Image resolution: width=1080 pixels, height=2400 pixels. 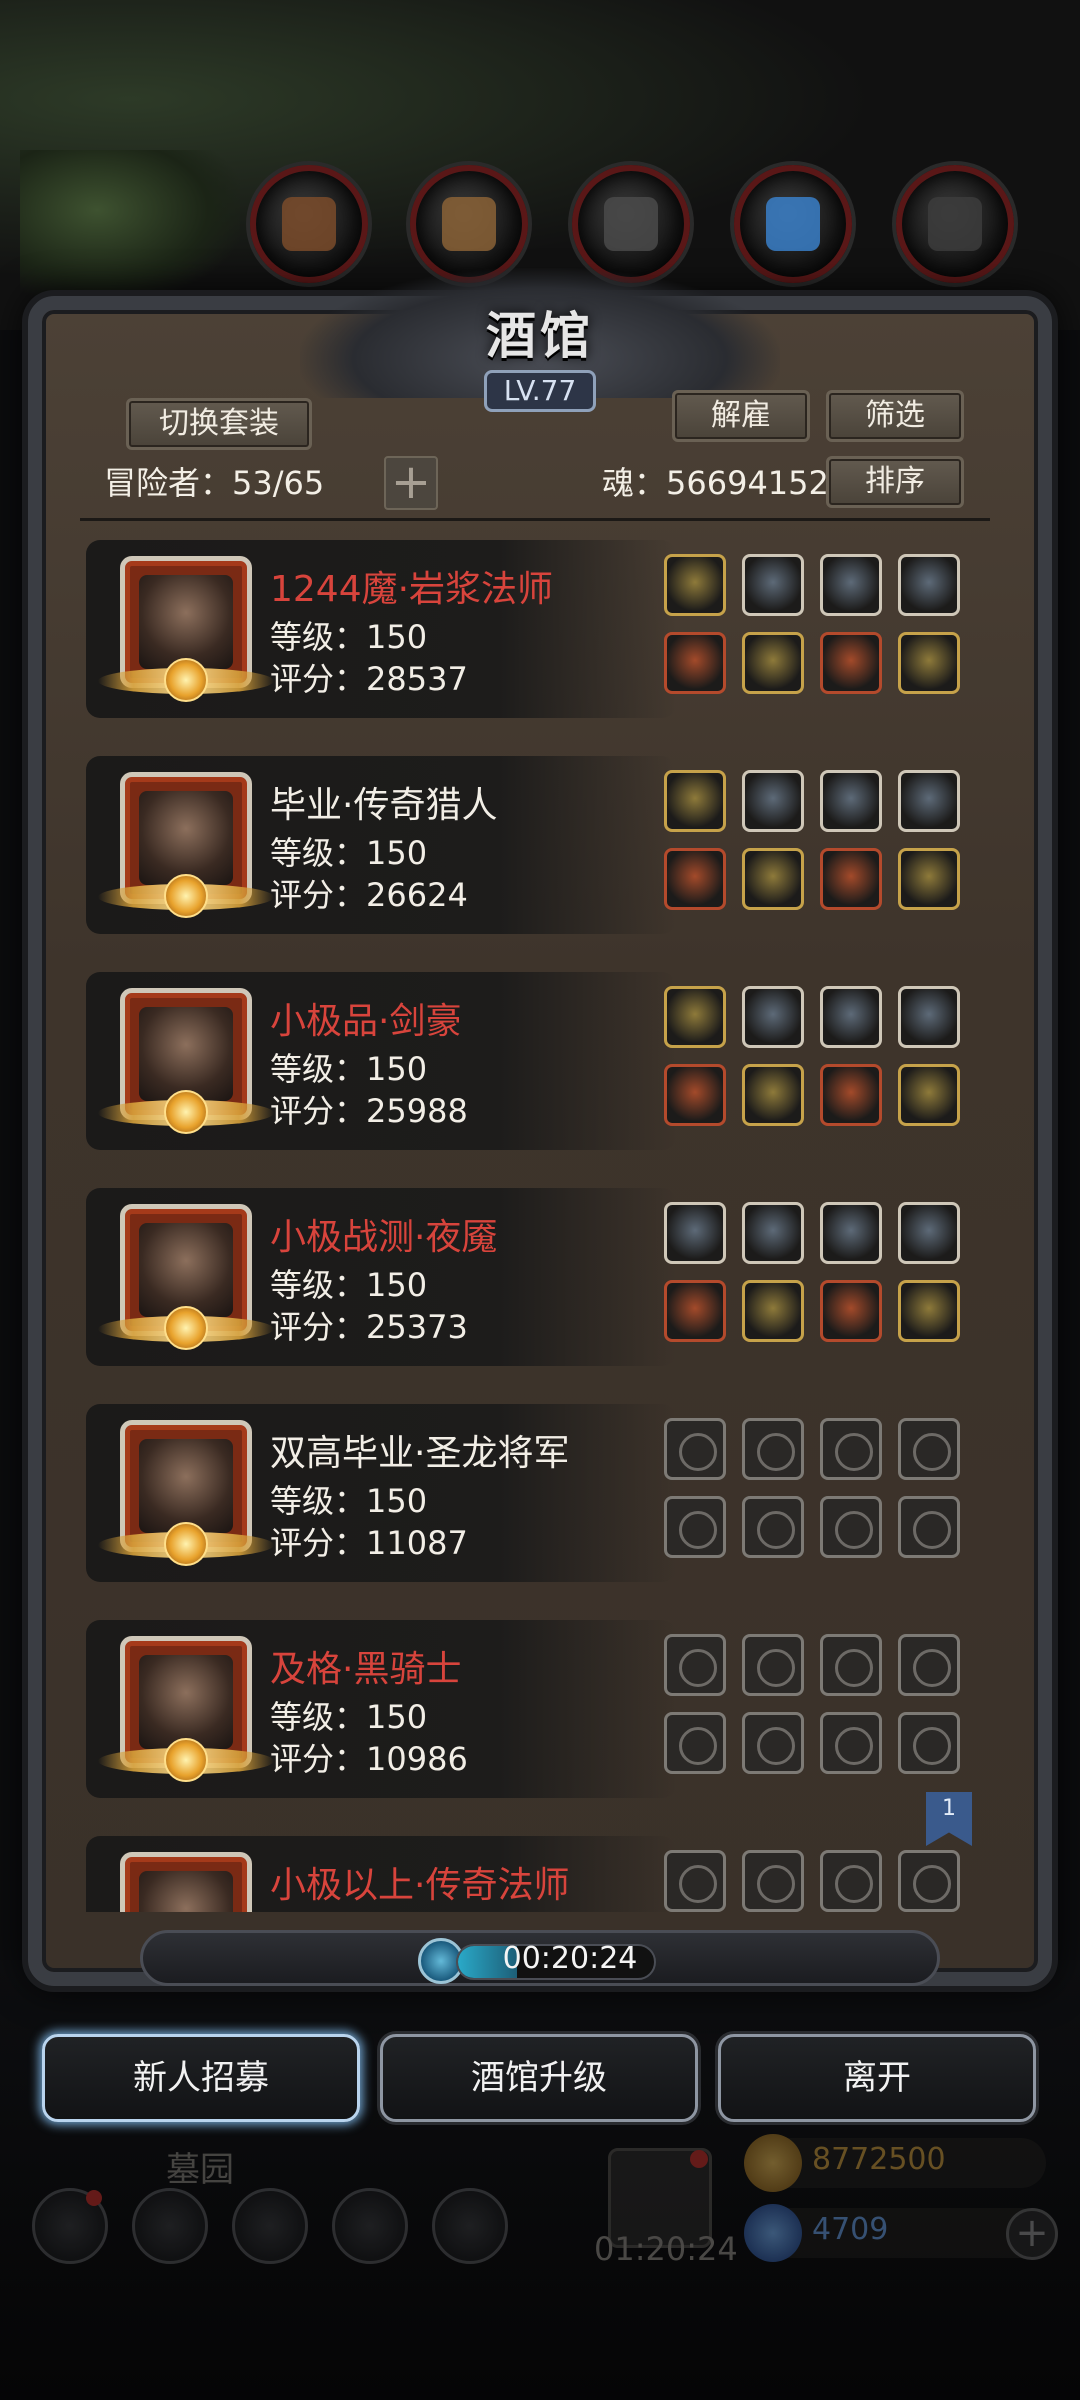 What do you see at coordinates (130, 225) in the screenshot?
I see `palm-tree-decoration` at bounding box center [130, 225].